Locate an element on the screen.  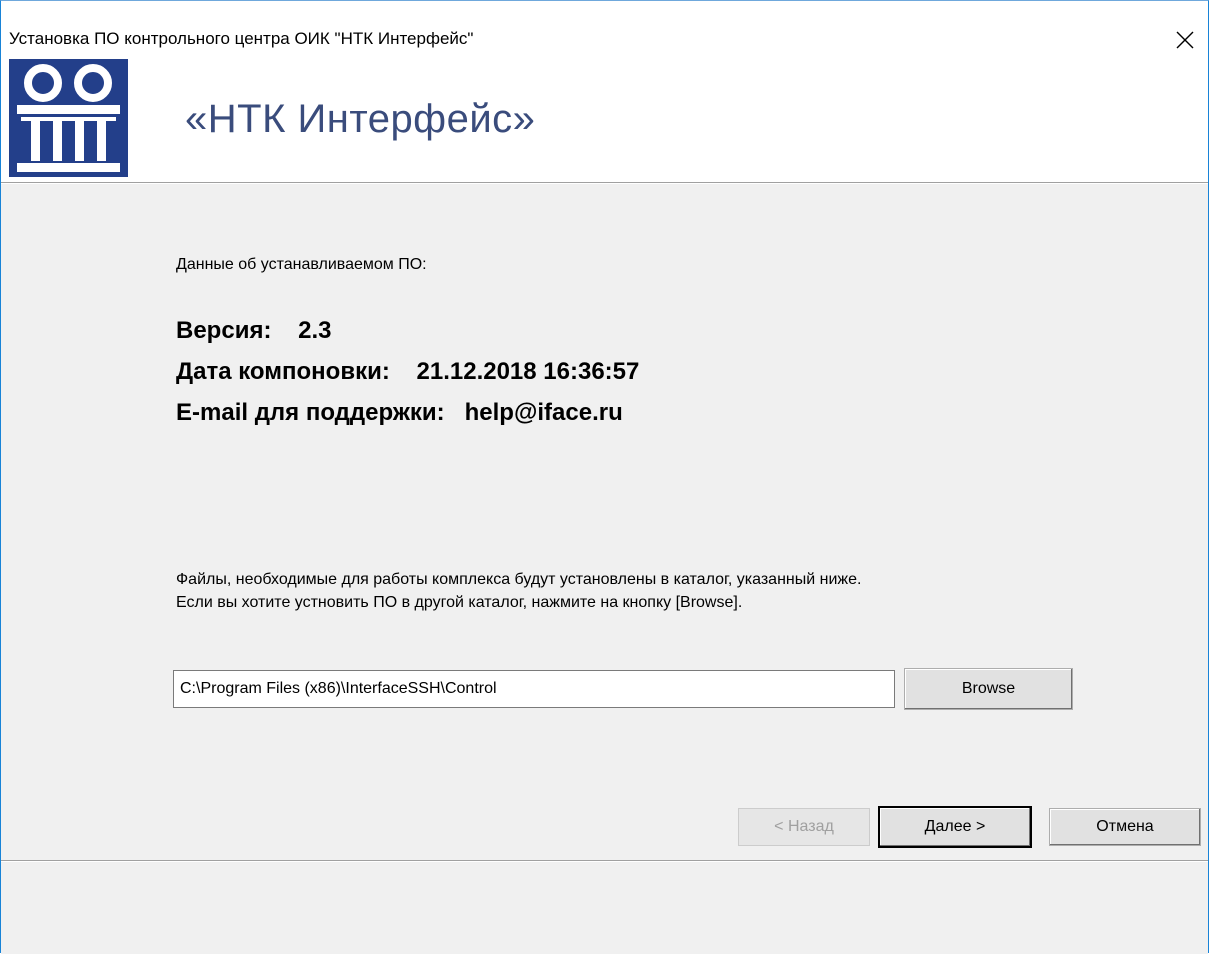
brand-title: «НТК Интерфейс» is located at coordinates (360, 119).